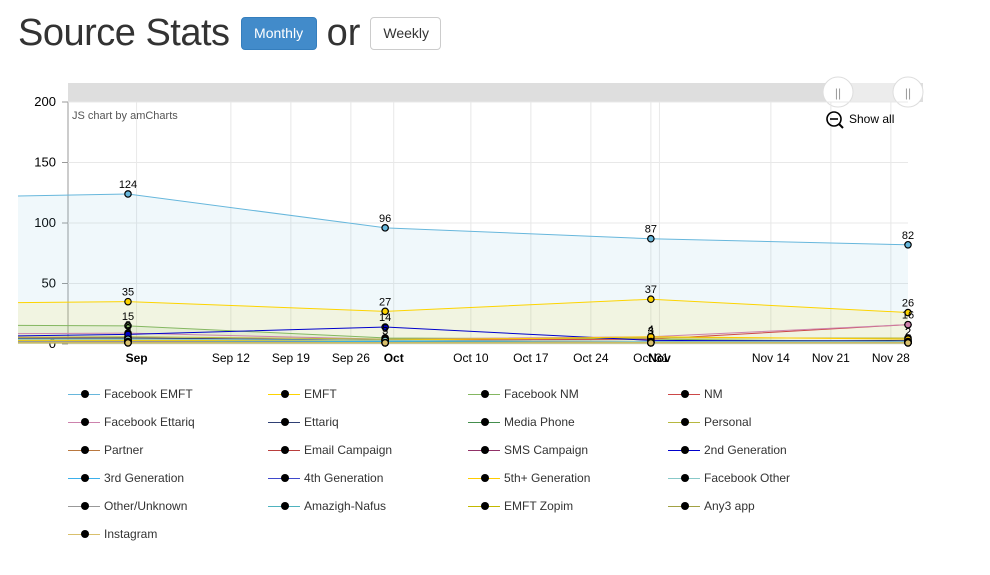 The image size is (990, 575). Describe the element at coordinates (871, 119) in the screenshot. I see `show-all-button: Show all` at that location.